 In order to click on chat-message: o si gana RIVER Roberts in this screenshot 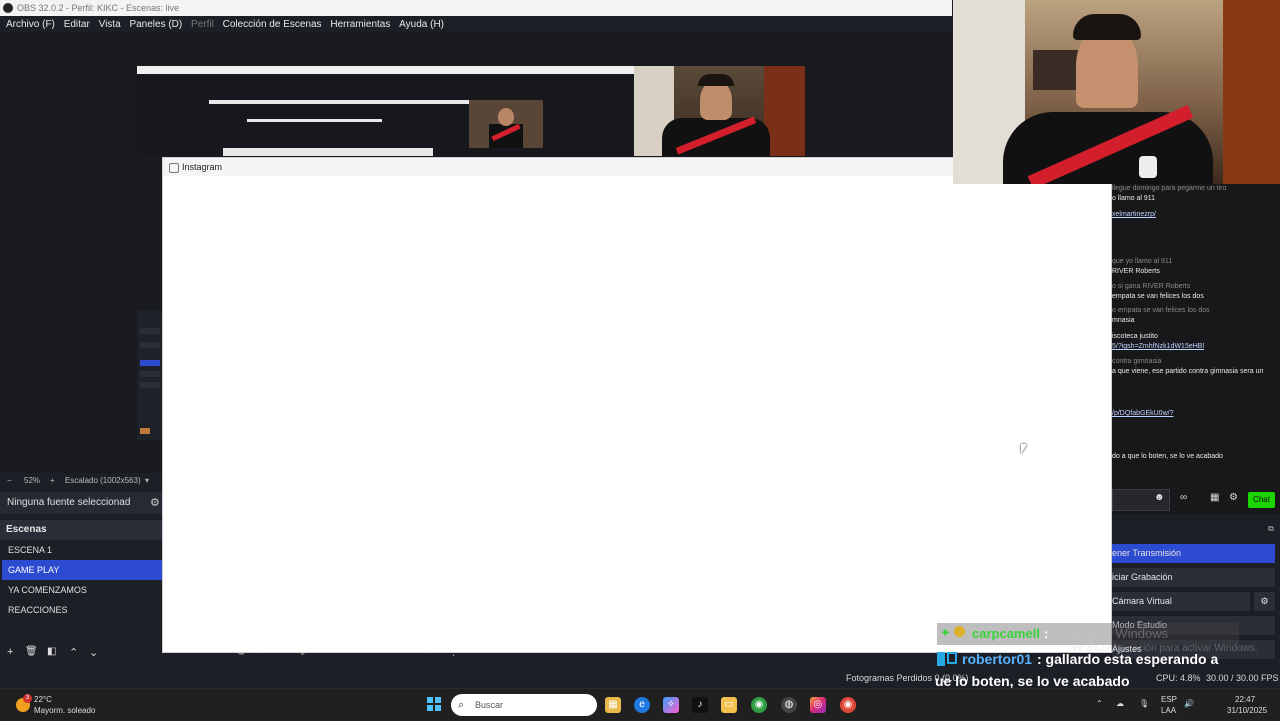, I will do `click(1151, 286)`.